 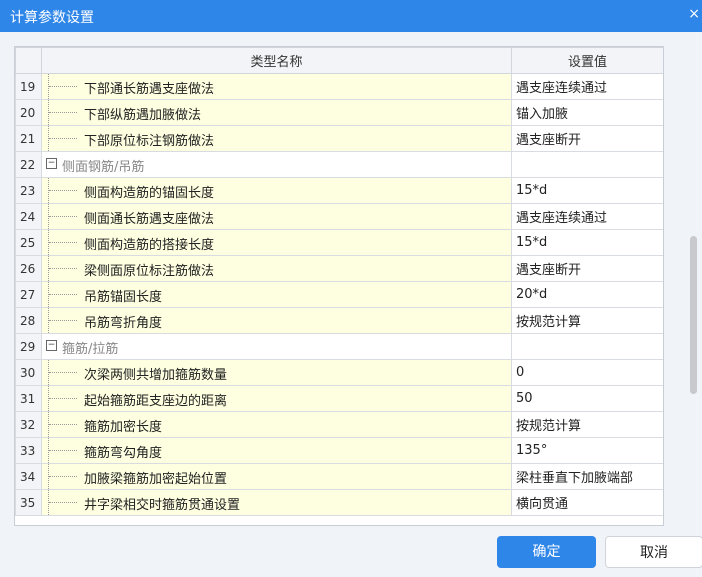 What do you see at coordinates (143, 115) in the screenshot?
I see `type-name-label: 下部纵筋遇加腋做法` at bounding box center [143, 115].